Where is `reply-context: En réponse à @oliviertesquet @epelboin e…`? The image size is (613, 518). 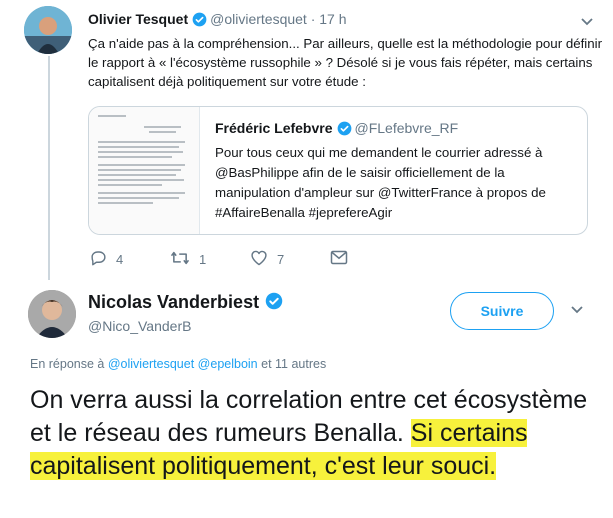
reply-context: En réponse à @oliviertesquet @epelboin e… is located at coordinates (178, 364).